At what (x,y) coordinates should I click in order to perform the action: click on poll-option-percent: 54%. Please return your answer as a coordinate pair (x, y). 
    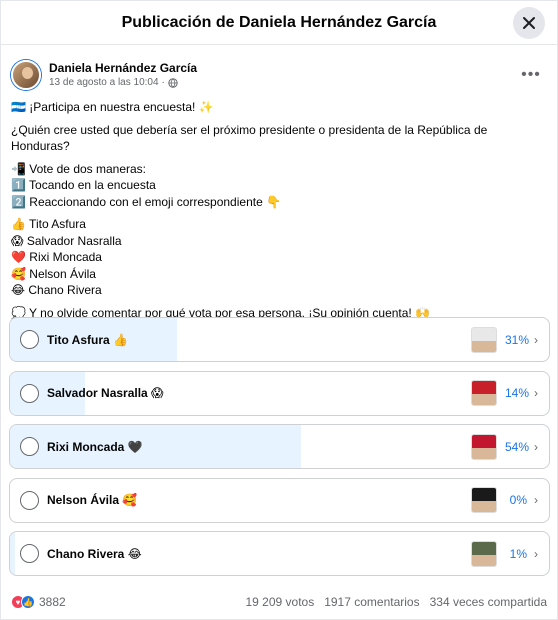
    Looking at the image, I should click on (517, 446).